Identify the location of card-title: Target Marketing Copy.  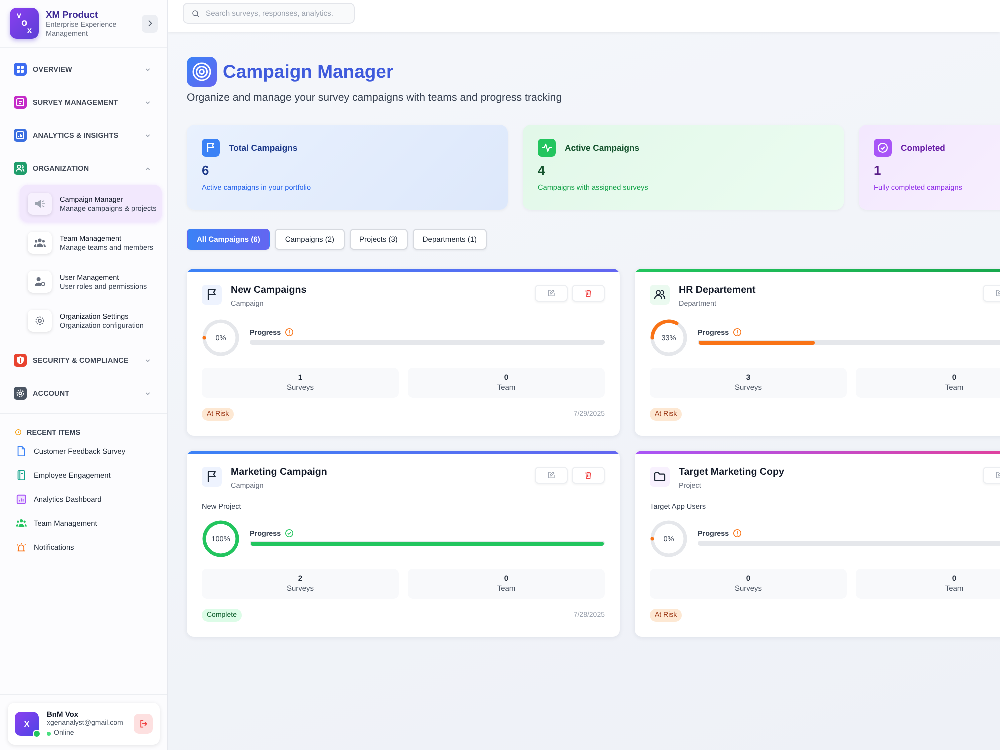
(731, 473).